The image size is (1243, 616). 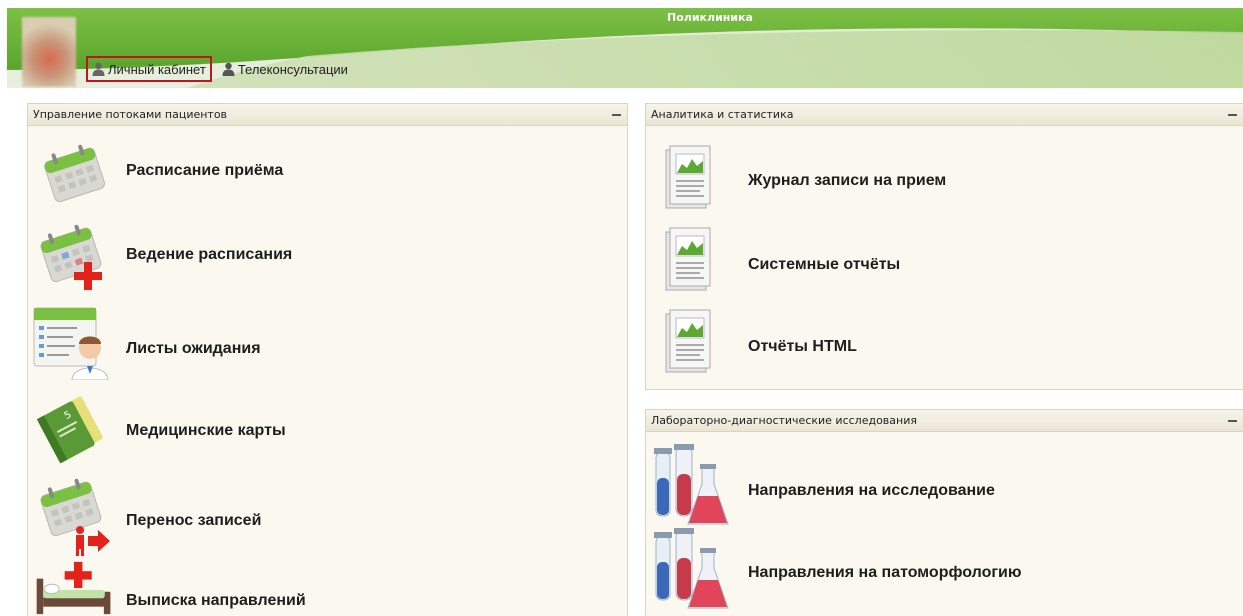 I want to click on app-title: Поликлиника, so click(x=710, y=17).